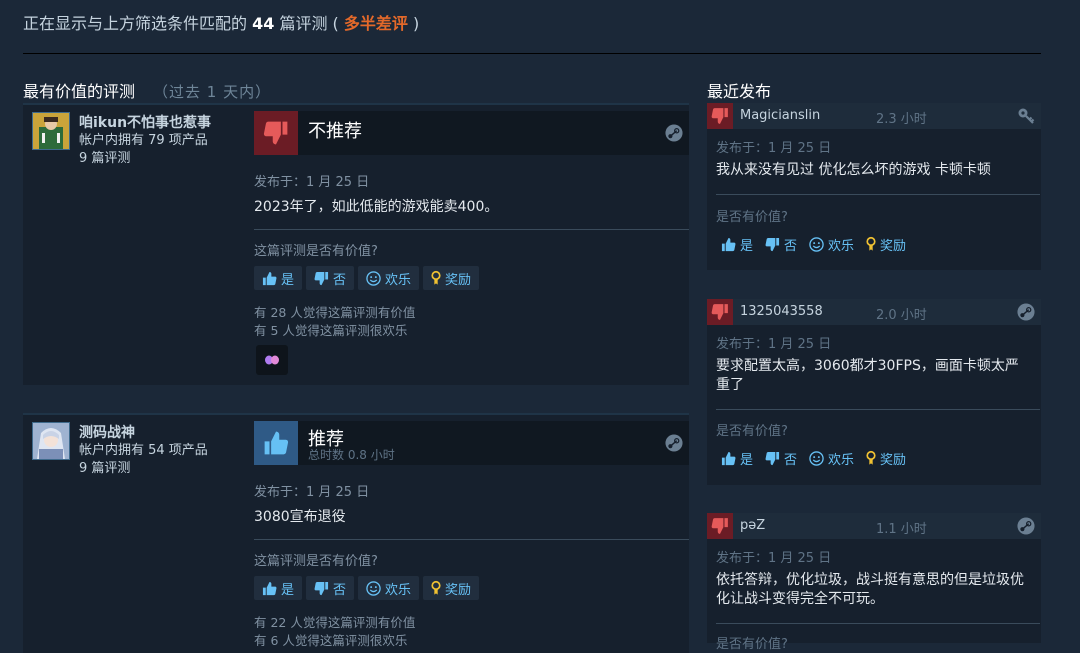  I want to click on most-helpful-title: 最有价值的评测 （过去 1 天内）, so click(147, 90).